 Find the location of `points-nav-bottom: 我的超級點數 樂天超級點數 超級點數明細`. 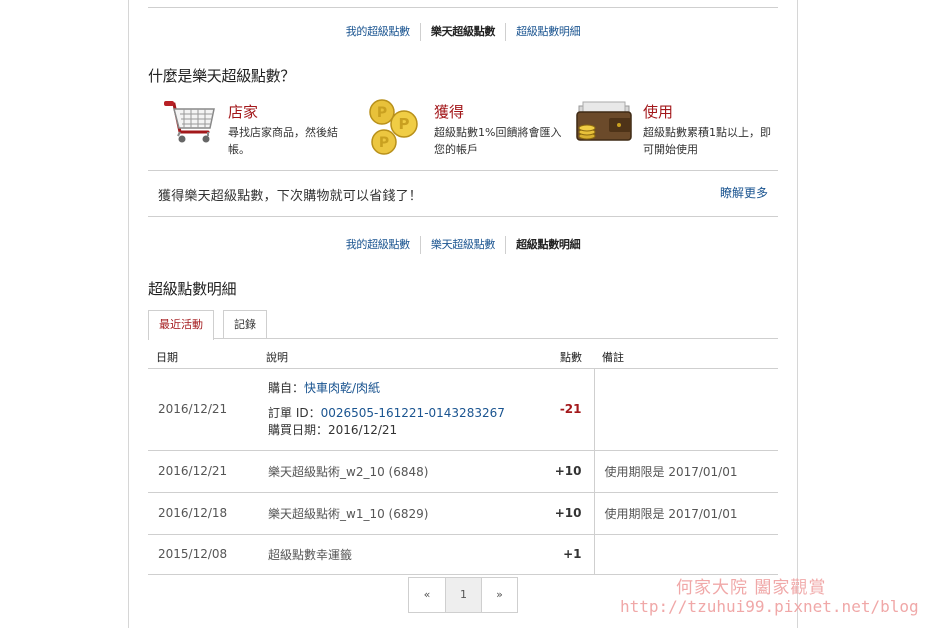

points-nav-bottom: 我的超級點數 樂天超級點數 超級點數明細 is located at coordinates (463, 245).